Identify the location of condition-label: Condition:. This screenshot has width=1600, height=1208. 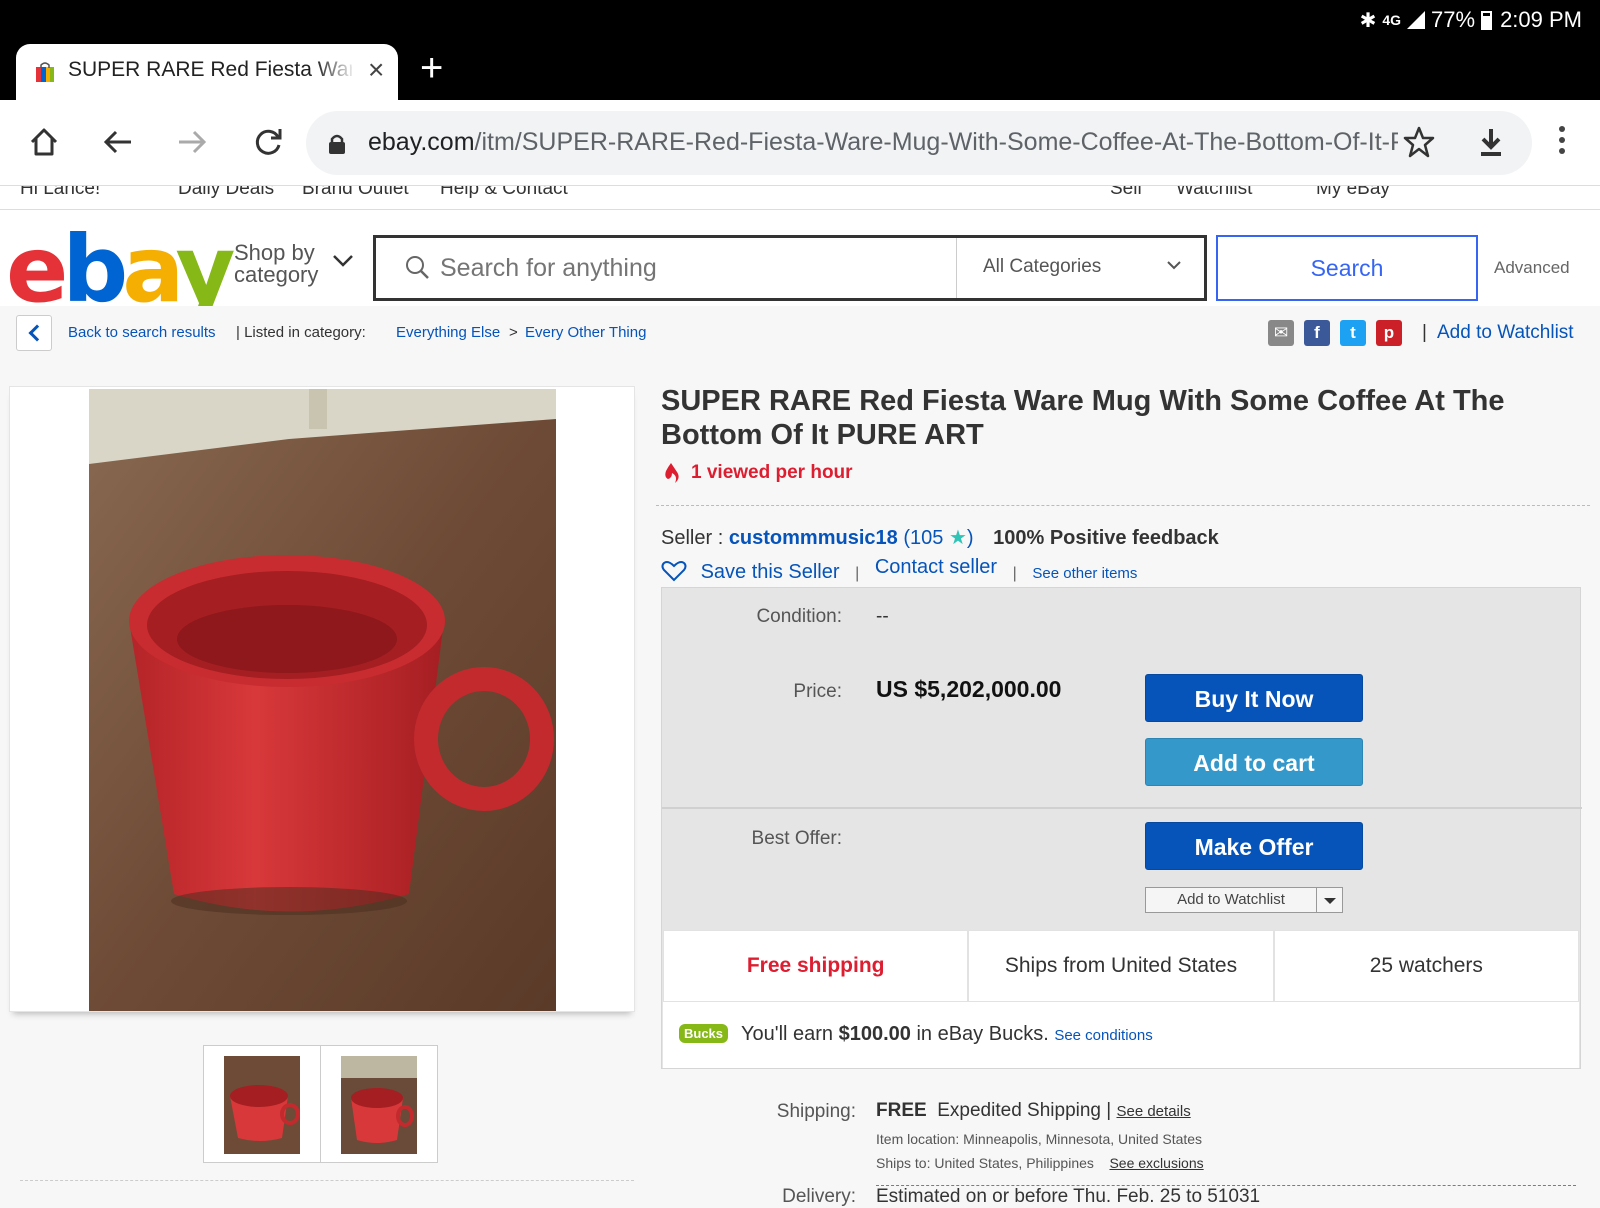
(799, 616).